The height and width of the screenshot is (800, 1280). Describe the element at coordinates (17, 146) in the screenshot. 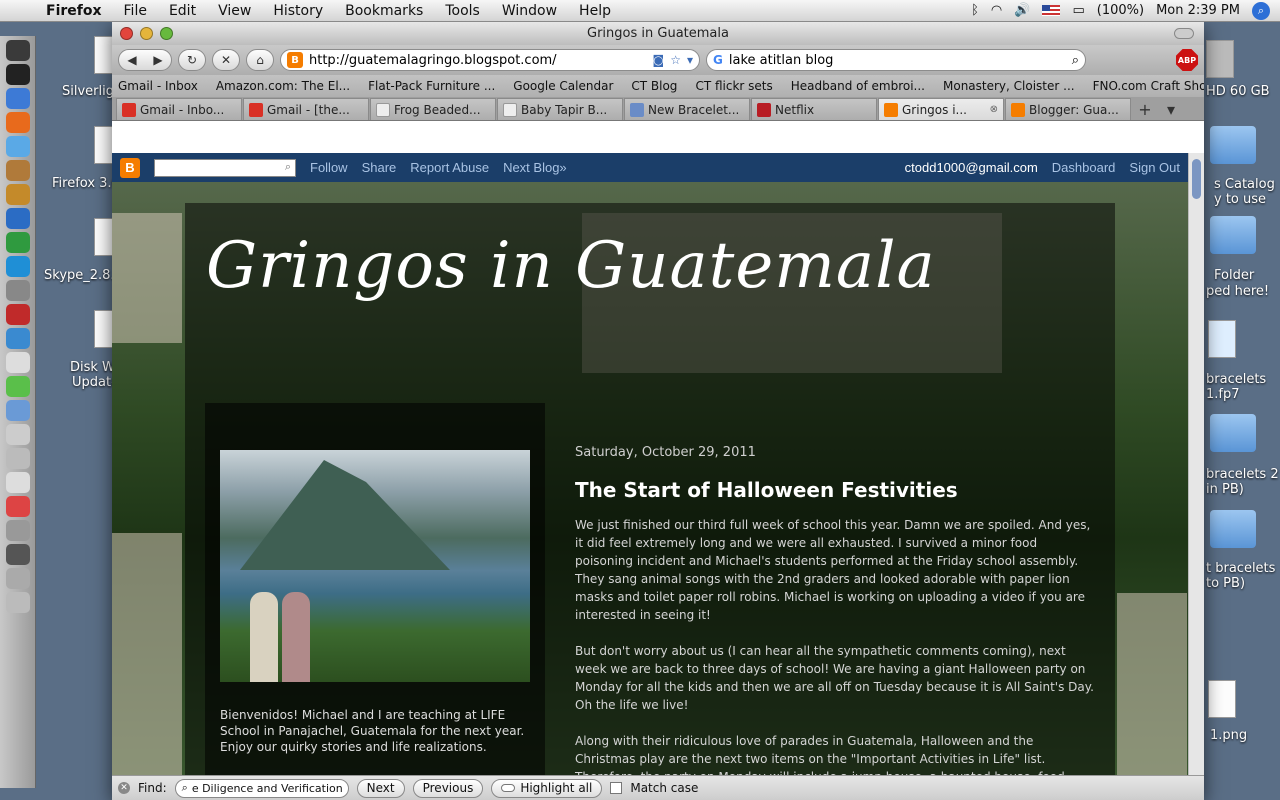

I see `itunes-icon` at that location.